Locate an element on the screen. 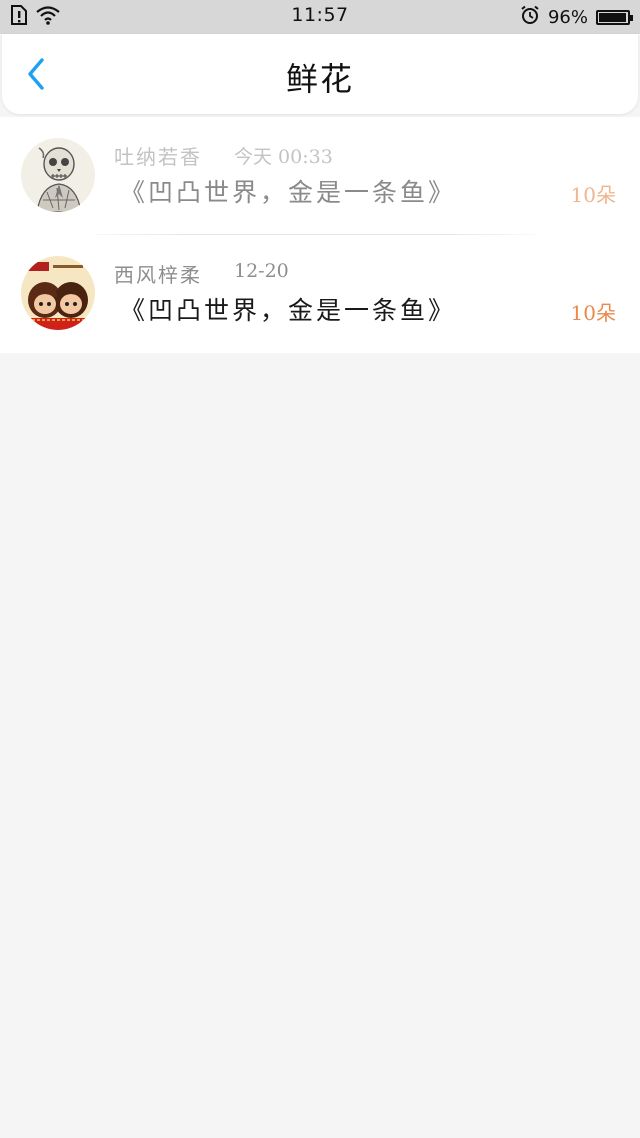 Image resolution: width=640 pixels, height=1138 pixels. post-time: 12-20 is located at coordinates (261, 271).